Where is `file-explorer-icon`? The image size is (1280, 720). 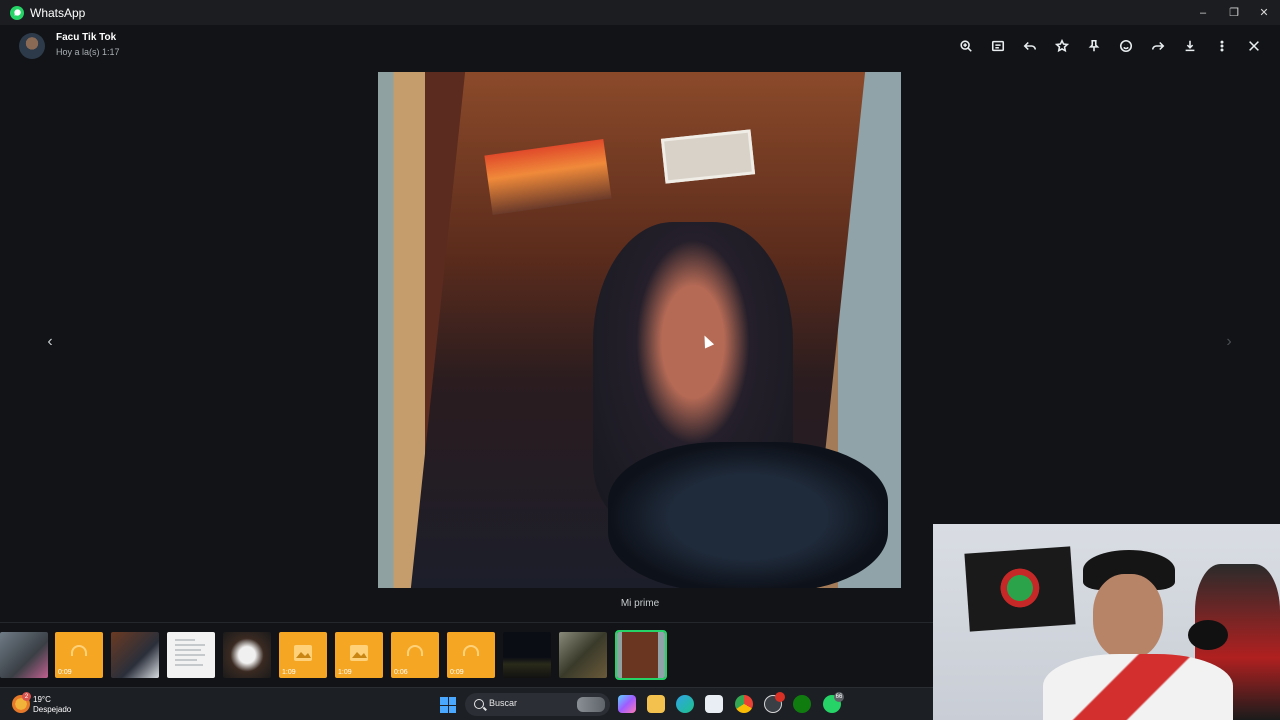
file-explorer-icon is located at coordinates (656, 704).